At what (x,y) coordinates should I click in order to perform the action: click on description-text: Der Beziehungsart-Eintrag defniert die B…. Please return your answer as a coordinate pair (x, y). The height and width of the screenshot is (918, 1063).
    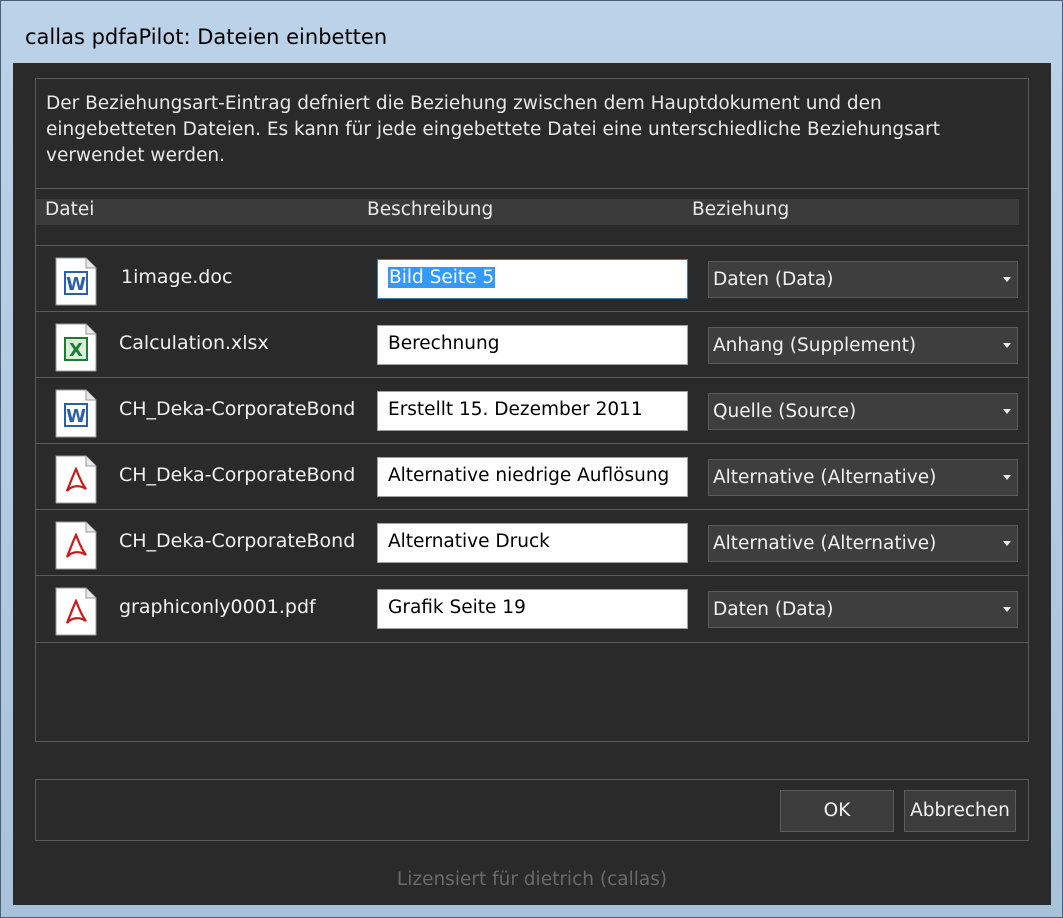
    Looking at the image, I should click on (493, 129).